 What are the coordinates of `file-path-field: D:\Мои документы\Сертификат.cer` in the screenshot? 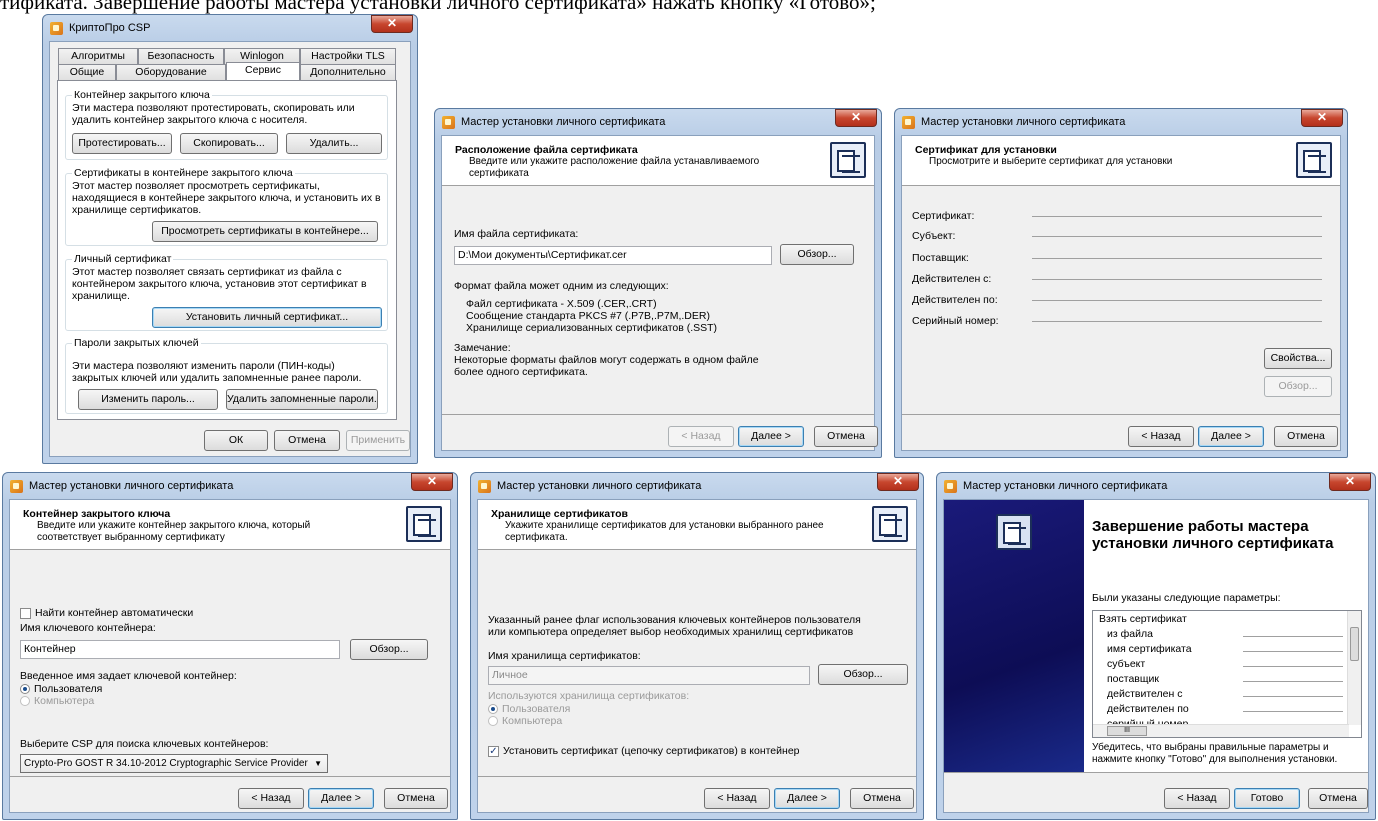 It's located at (613, 255).